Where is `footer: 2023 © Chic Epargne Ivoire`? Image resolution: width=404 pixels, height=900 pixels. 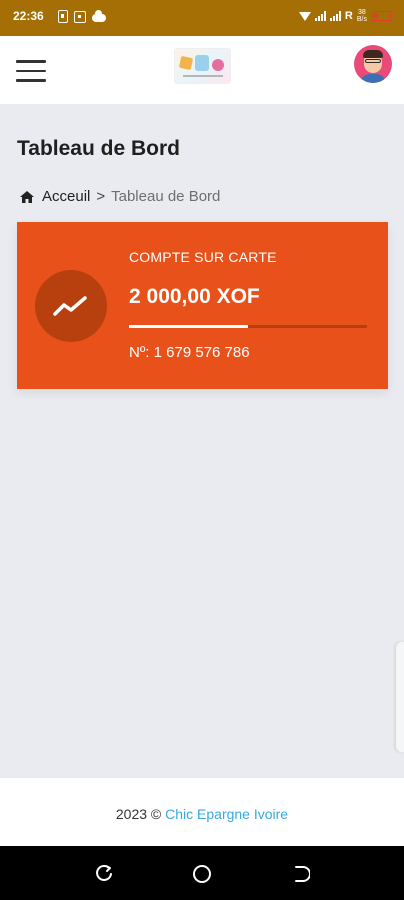 footer: 2023 © Chic Epargne Ivoire is located at coordinates (202, 812).